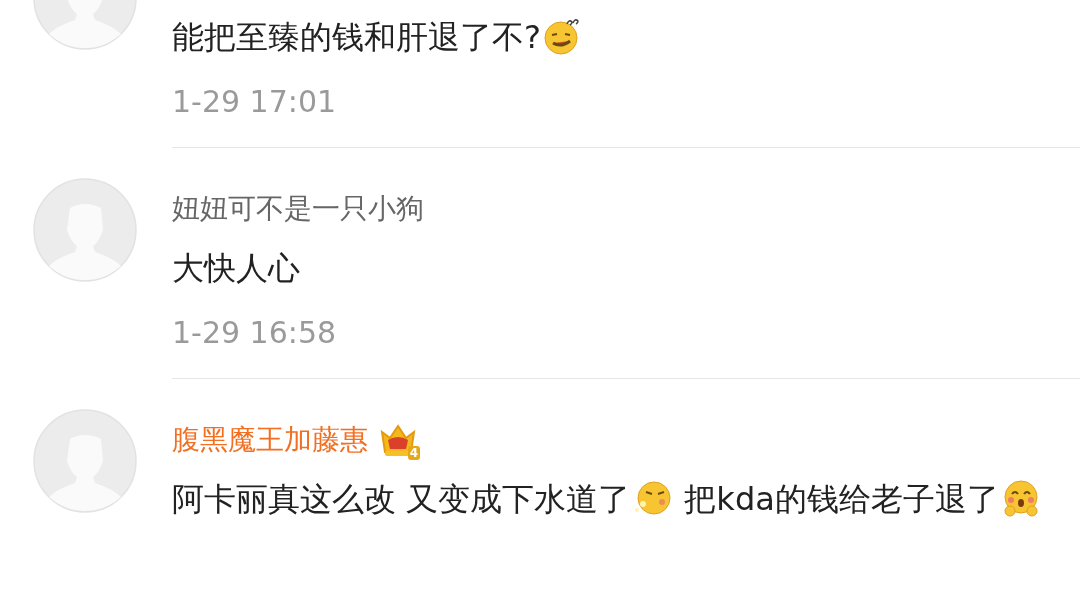 Image resolution: width=1080 pixels, height=611 pixels. What do you see at coordinates (255, 333) in the screenshot?
I see `comment-time: 1-29 16:58` at bounding box center [255, 333].